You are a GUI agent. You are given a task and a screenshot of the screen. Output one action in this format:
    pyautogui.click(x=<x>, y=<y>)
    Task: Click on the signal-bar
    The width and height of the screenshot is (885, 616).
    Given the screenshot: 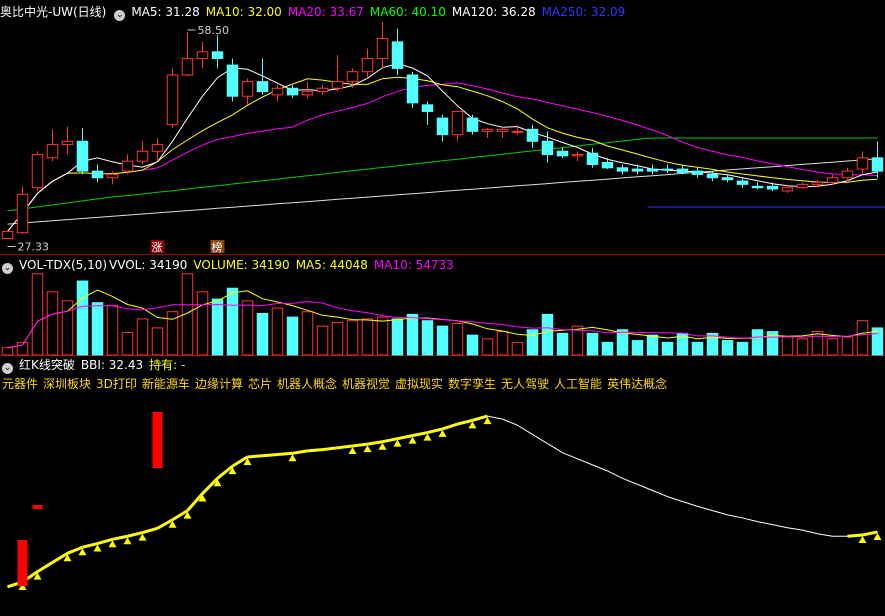 What is the action you would take?
    pyautogui.click(x=22, y=563)
    